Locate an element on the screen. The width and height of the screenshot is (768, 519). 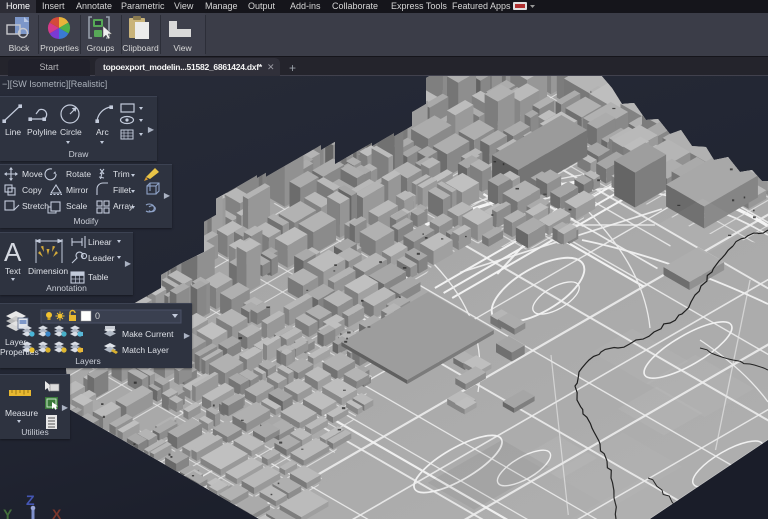
svg-text: Line is located at coordinates (13, 132).